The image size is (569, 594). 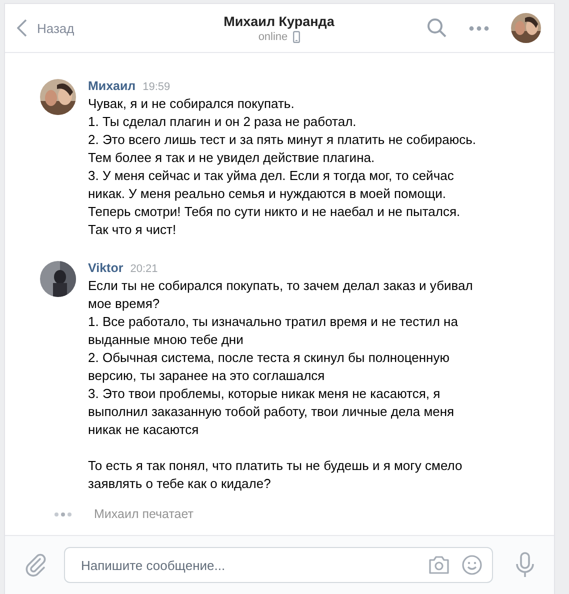 I want to click on online-status: online, so click(x=273, y=36).